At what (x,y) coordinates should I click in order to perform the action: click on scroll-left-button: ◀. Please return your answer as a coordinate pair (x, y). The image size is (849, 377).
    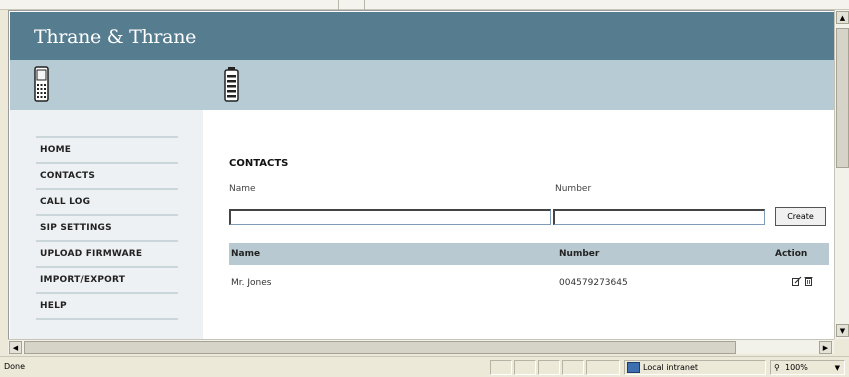
    Looking at the image, I should click on (15, 347).